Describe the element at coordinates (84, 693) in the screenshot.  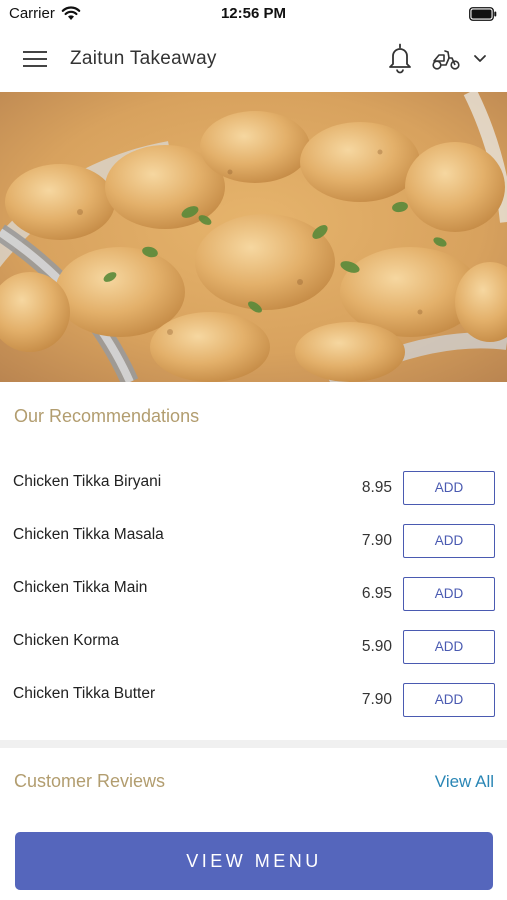
I see `dish-name: Chicken Tikka Butter` at that location.